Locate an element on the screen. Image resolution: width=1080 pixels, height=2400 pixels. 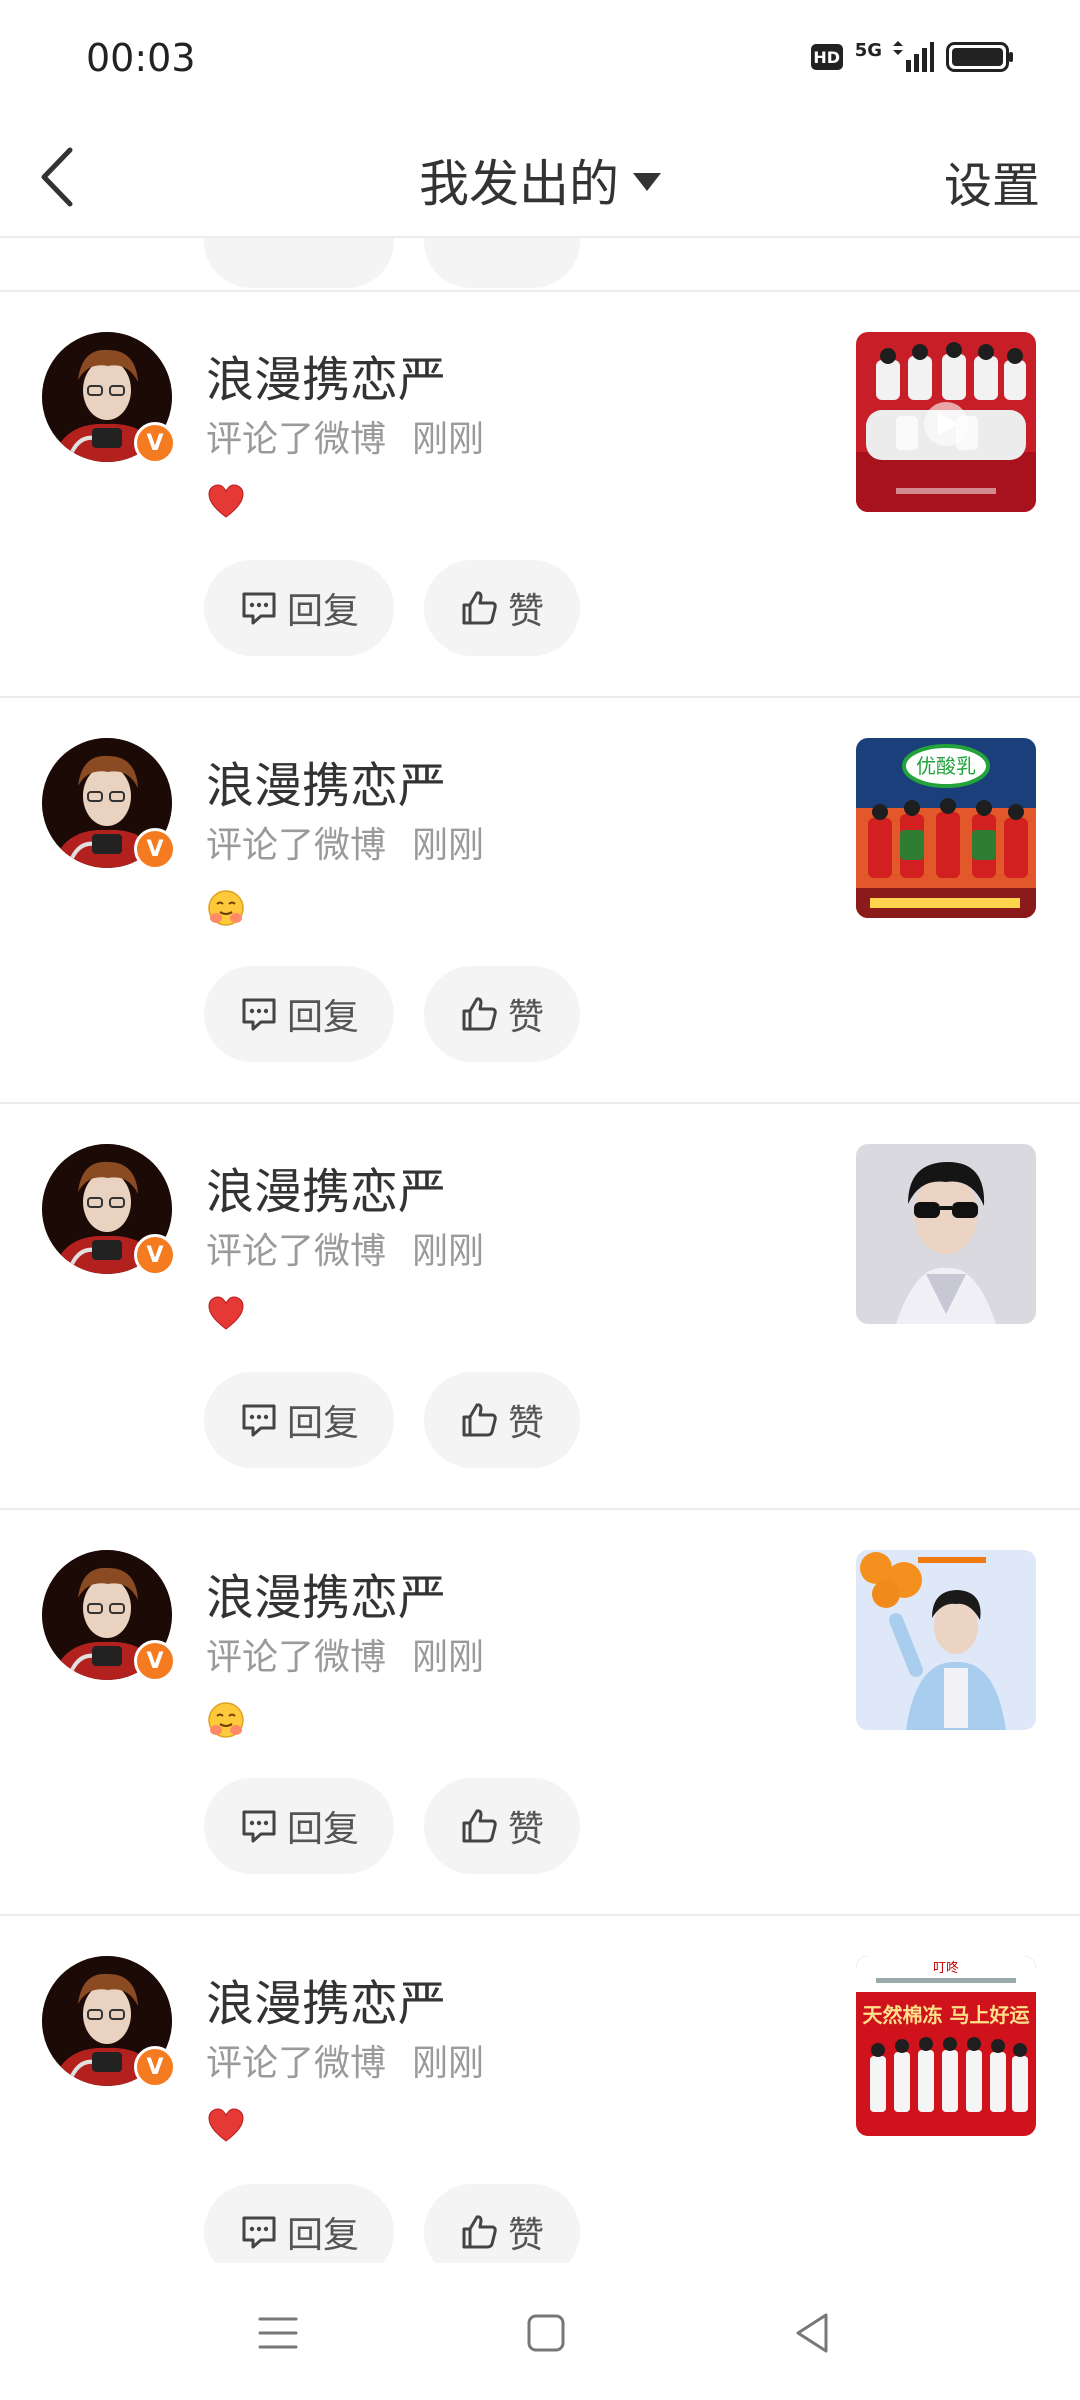
menu-icon is located at coordinates (278, 2333).